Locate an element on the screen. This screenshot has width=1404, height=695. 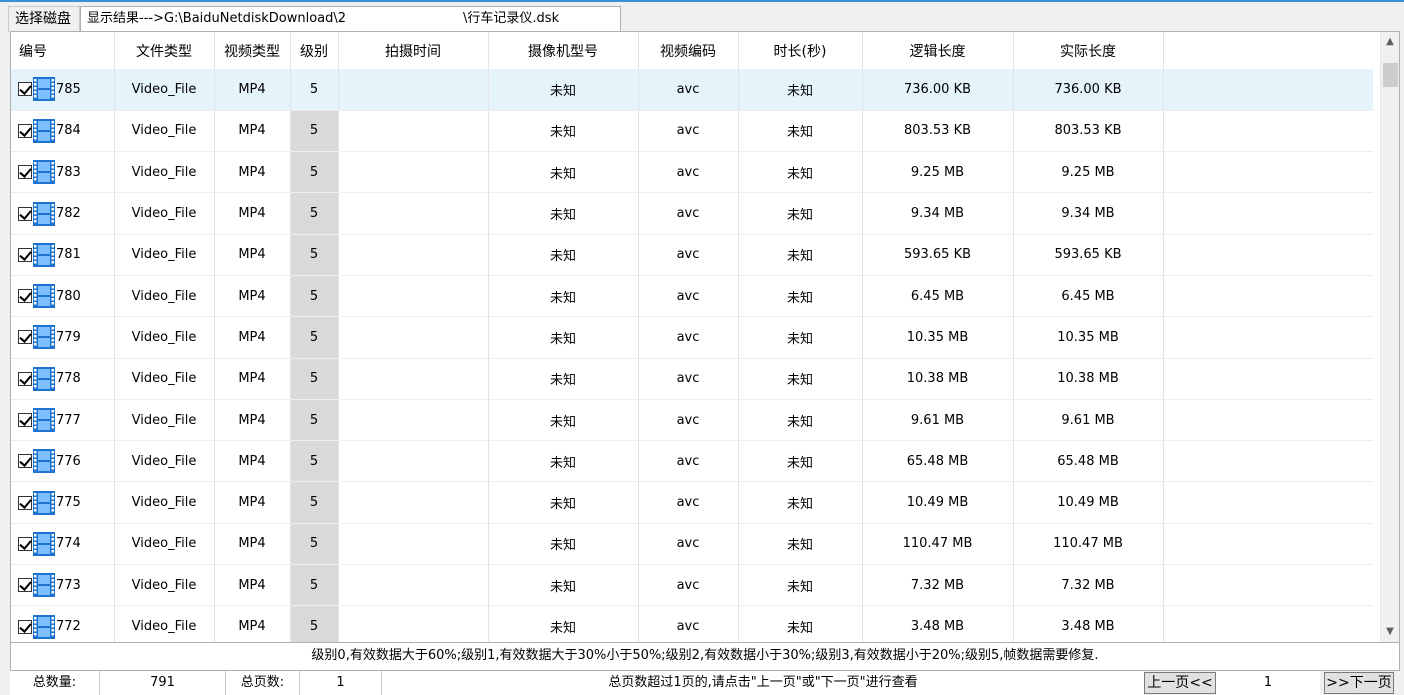
table-row: 776 Video_File MP4 5 未知 avc 未知 65.48 MB 65.48 MB is located at coordinates (692, 461).